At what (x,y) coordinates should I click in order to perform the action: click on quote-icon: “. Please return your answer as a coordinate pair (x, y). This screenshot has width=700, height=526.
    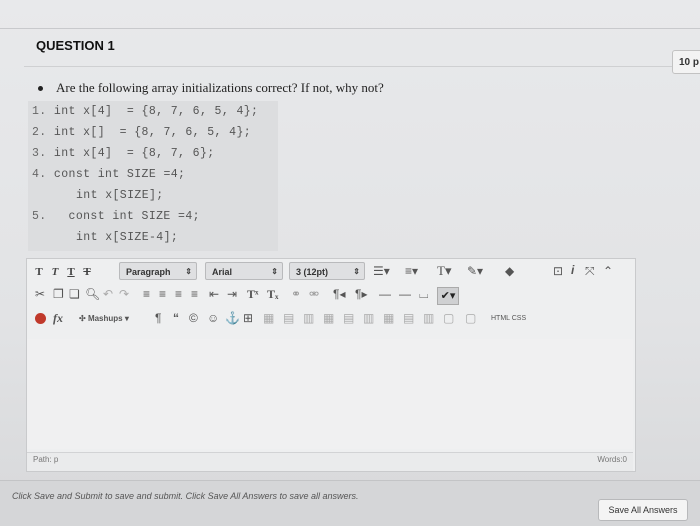
    Looking at the image, I should click on (176, 318).